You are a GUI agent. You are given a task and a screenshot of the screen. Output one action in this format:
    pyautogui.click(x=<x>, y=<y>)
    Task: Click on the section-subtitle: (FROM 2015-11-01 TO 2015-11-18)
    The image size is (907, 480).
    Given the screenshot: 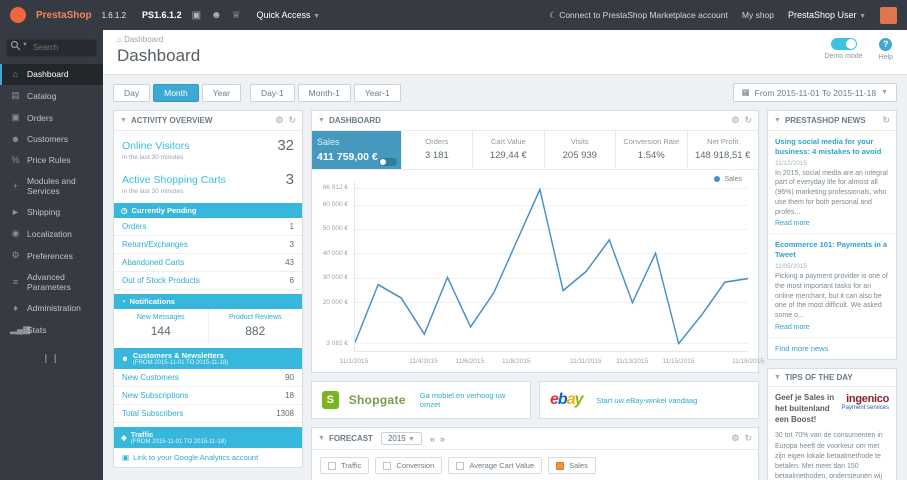 What is the action you would take?
    pyautogui.click(x=180, y=363)
    